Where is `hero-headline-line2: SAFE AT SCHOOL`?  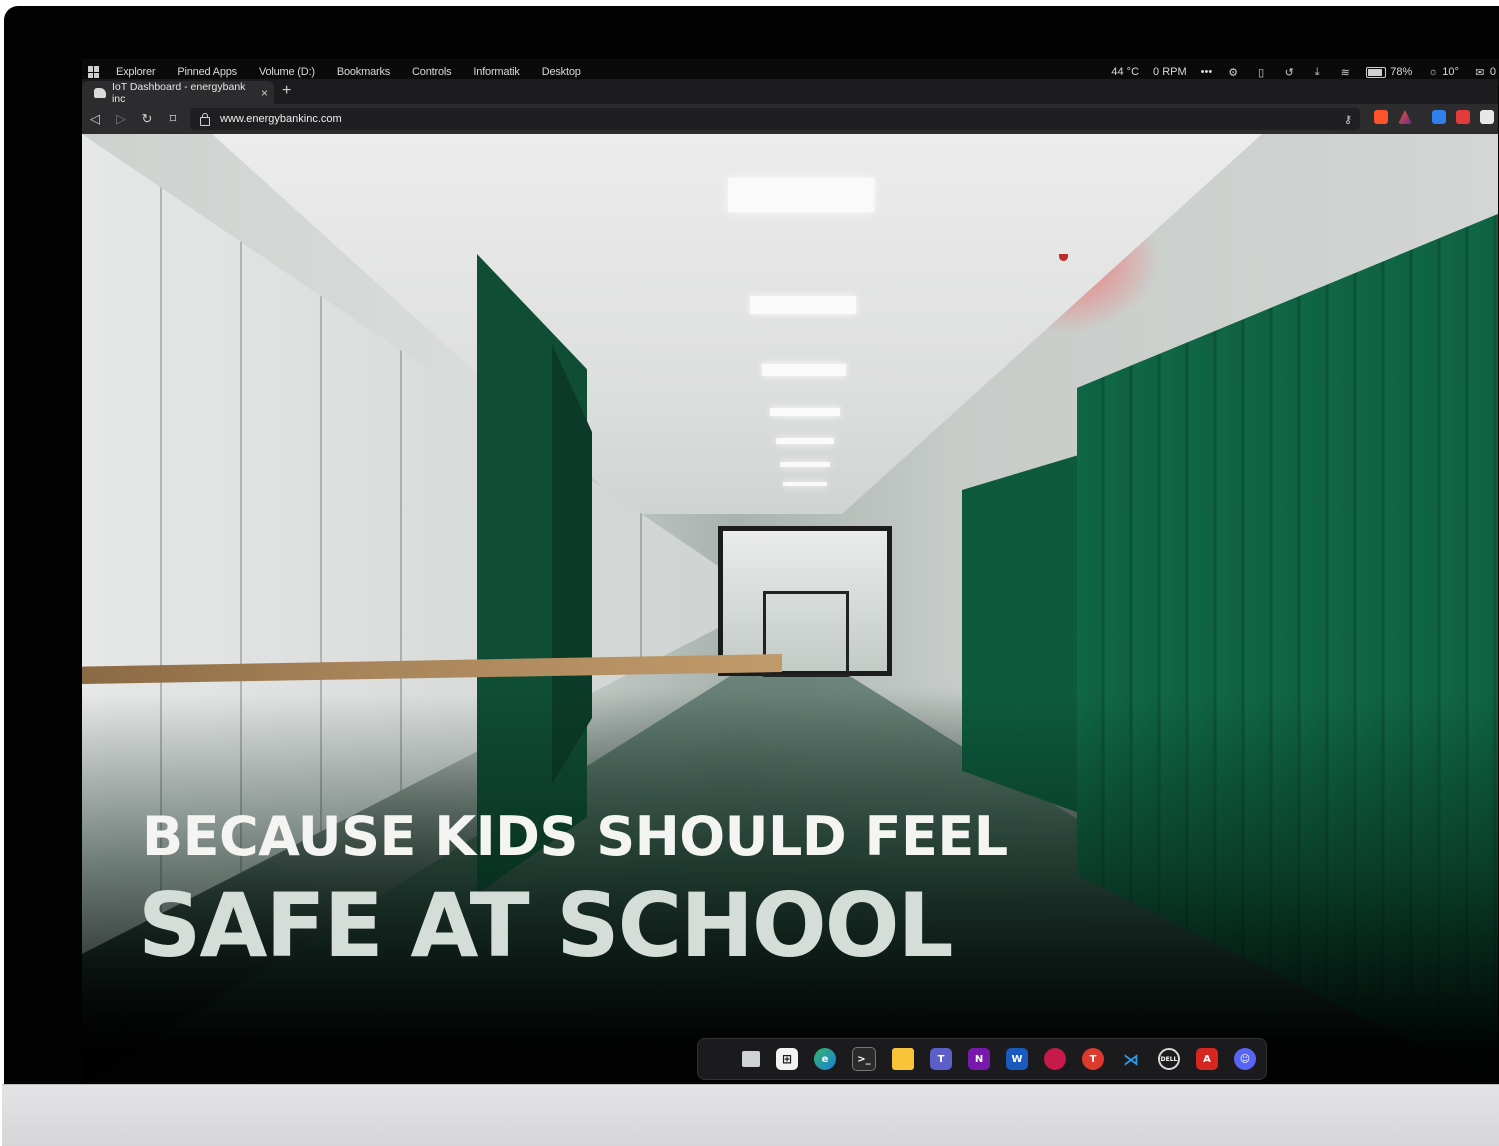
hero-headline-line2: SAFE AT SCHOOL is located at coordinates (546, 925).